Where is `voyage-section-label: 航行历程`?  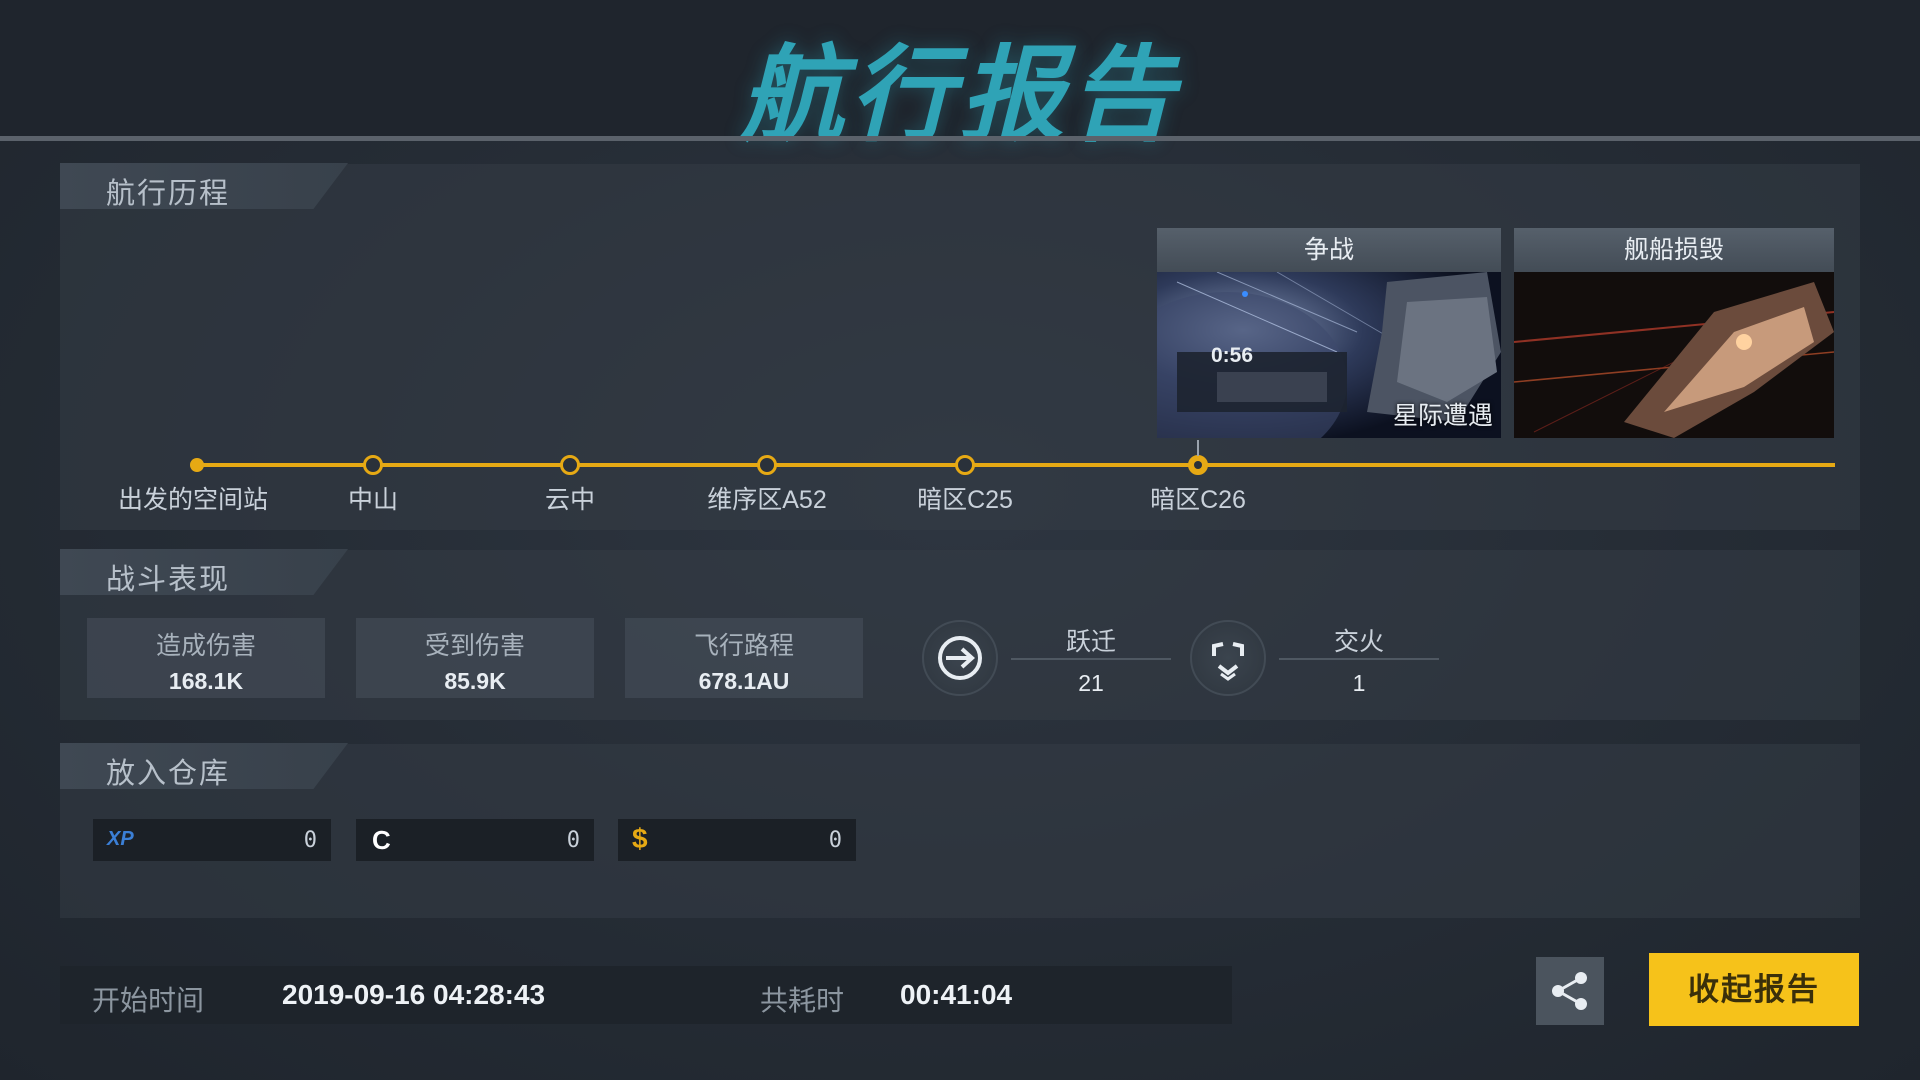
voyage-section-label: 航行历程 is located at coordinates (168, 194).